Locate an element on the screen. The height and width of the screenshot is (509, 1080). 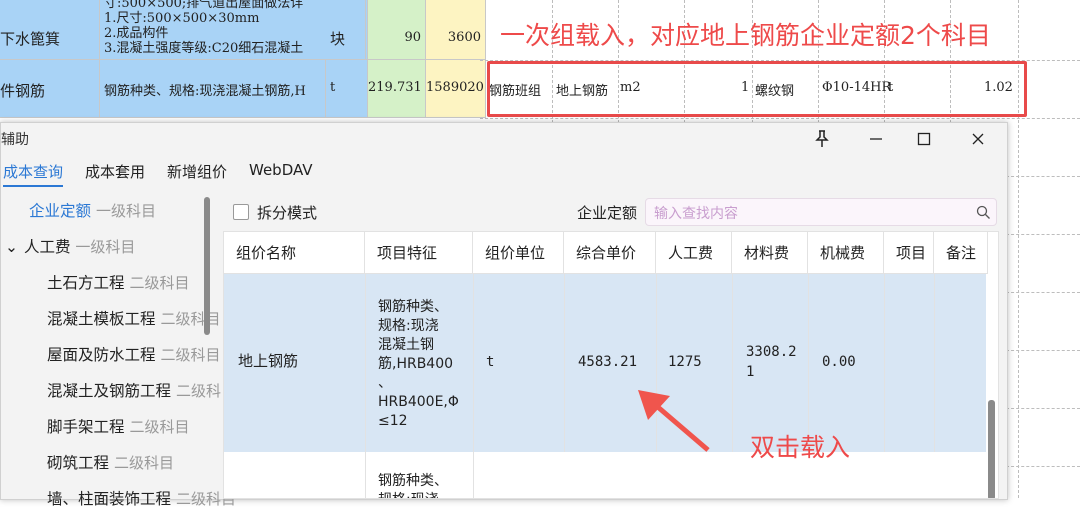
search-placeholder: 输入查找内容 is located at coordinates (696, 214).